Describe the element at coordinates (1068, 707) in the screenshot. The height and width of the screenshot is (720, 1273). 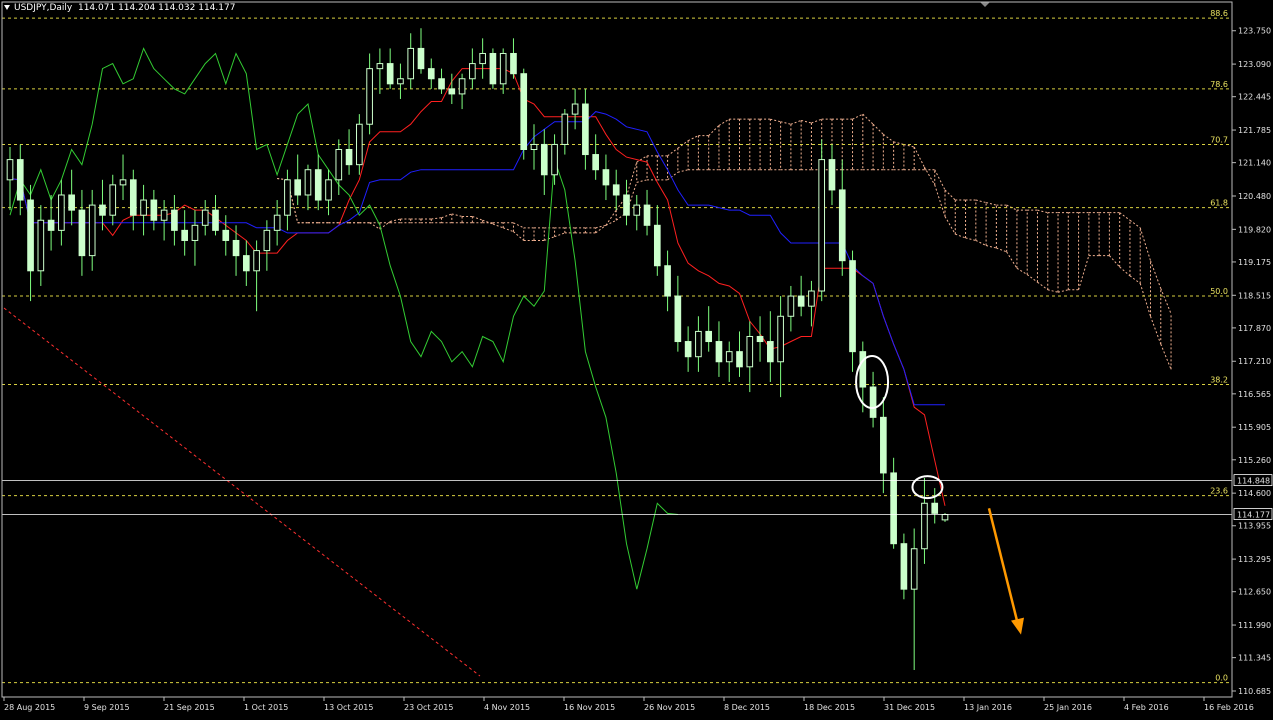
I see `x-tick-label: 25 Jan 2016` at that location.